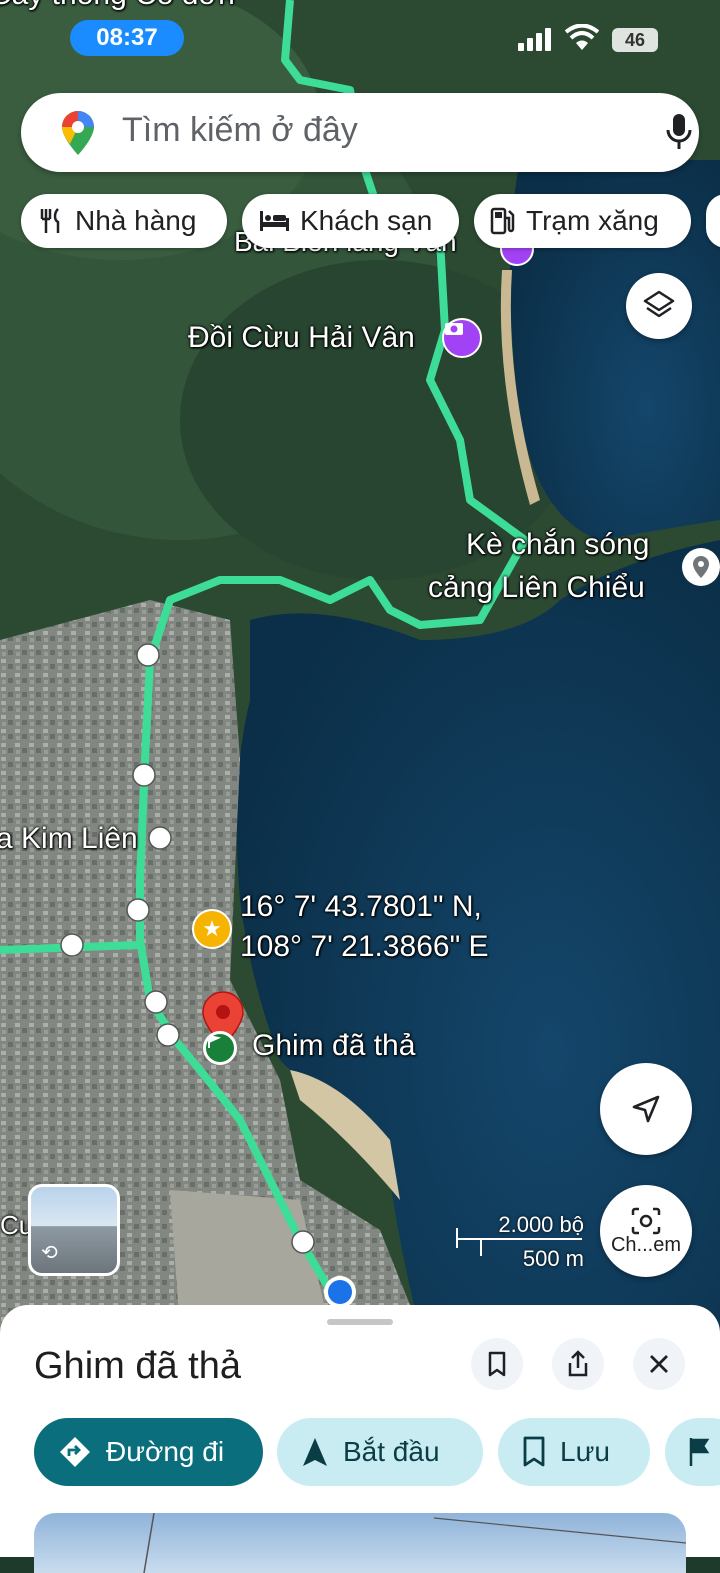 This screenshot has width=720, height=1573. What do you see at coordinates (391, 1451) in the screenshot?
I see `start-label: Bắt đầu` at bounding box center [391, 1451].